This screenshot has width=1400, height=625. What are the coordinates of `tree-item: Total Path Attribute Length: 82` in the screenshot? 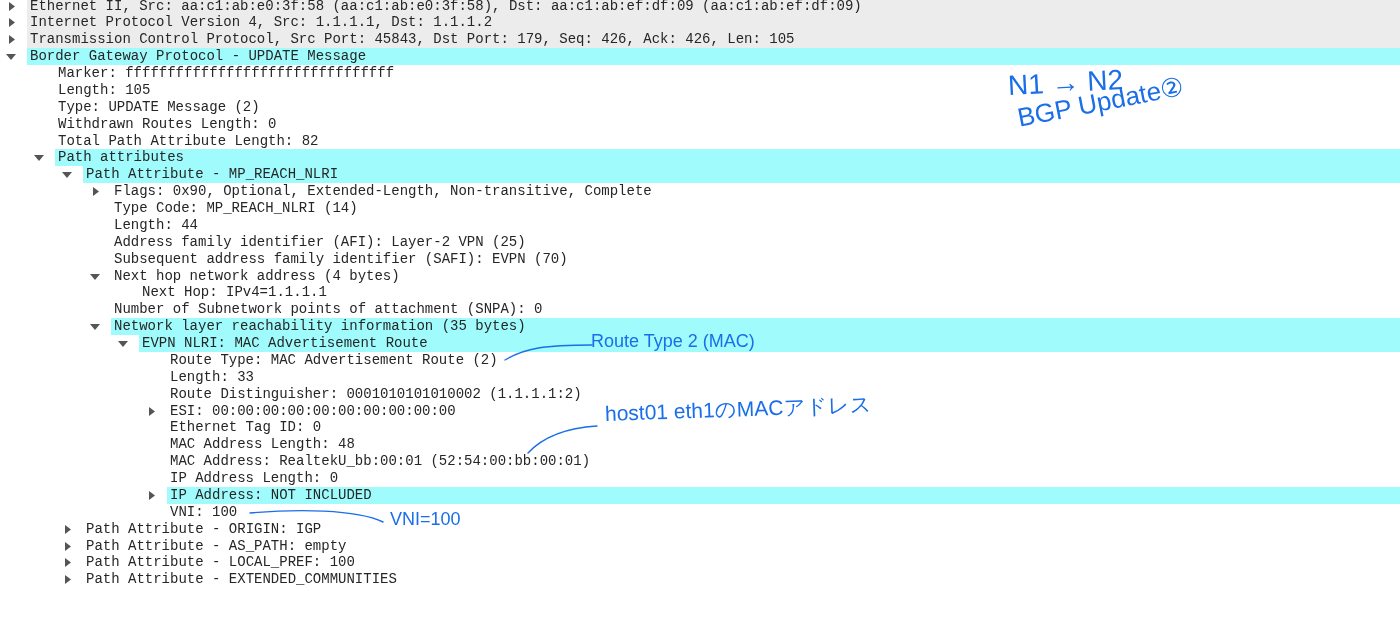 It's located at (188, 141).